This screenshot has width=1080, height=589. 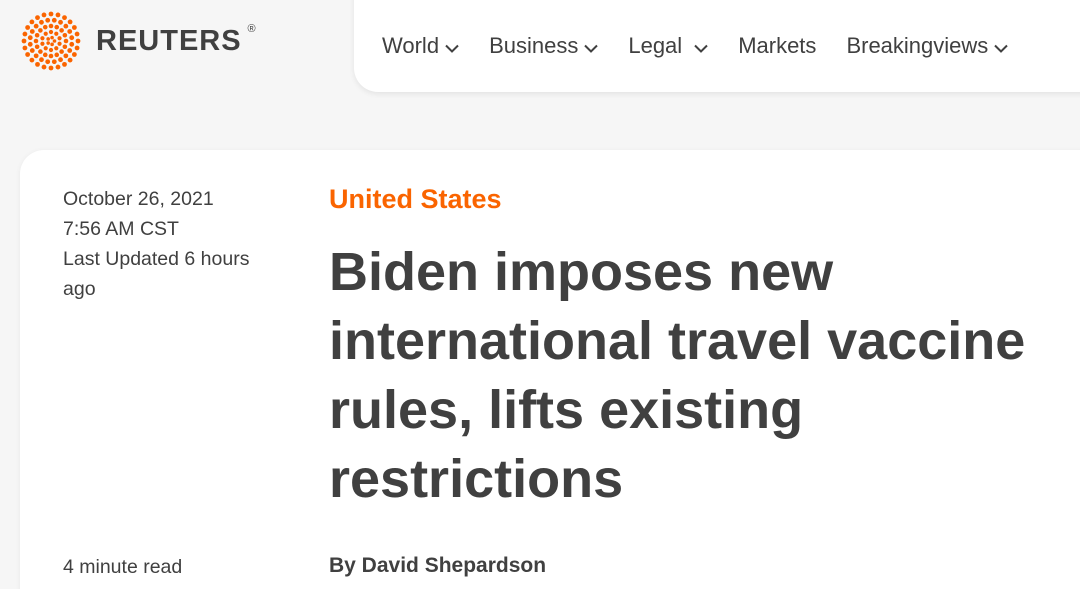 I want to click on nav-item-label: World, so click(x=411, y=45).